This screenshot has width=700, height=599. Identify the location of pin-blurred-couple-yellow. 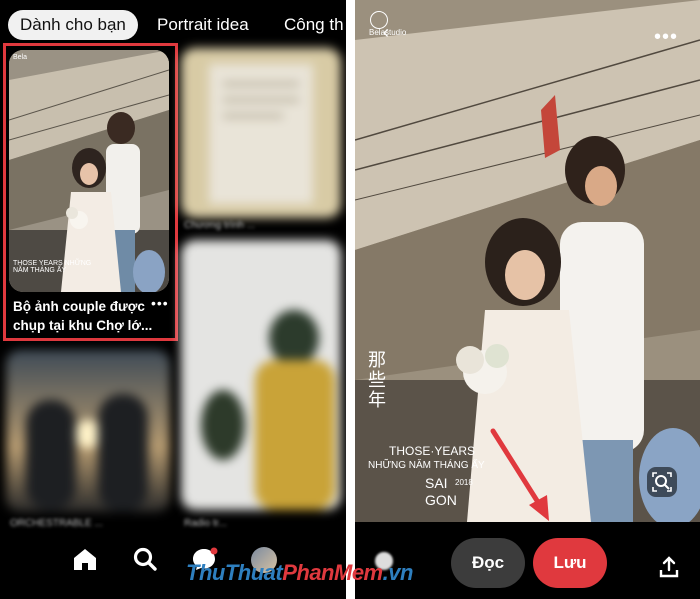
(261, 375).